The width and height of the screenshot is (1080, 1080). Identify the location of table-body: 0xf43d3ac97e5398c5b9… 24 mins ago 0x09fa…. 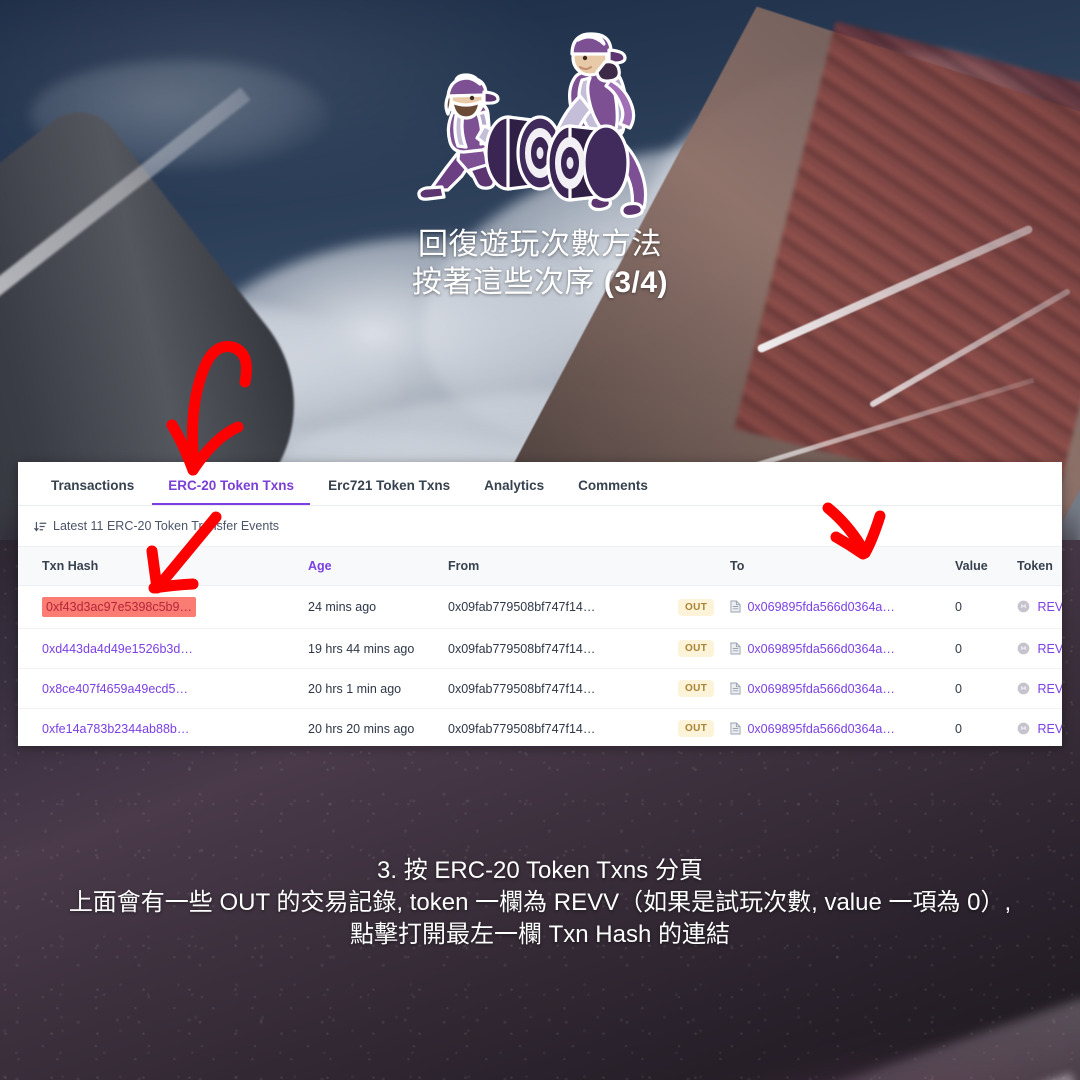
(540, 666).